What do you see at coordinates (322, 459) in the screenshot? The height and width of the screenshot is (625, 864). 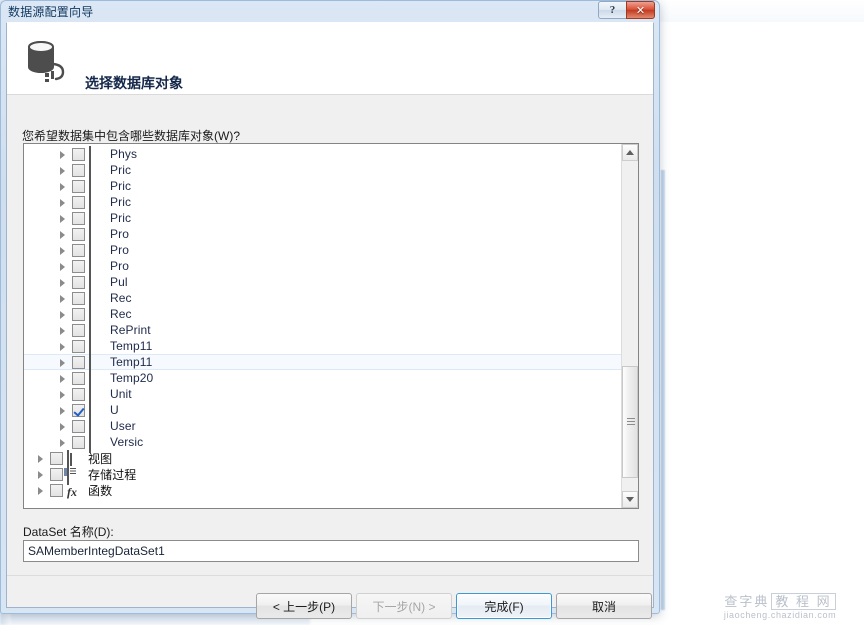 I see `tree-item: 视图` at bounding box center [322, 459].